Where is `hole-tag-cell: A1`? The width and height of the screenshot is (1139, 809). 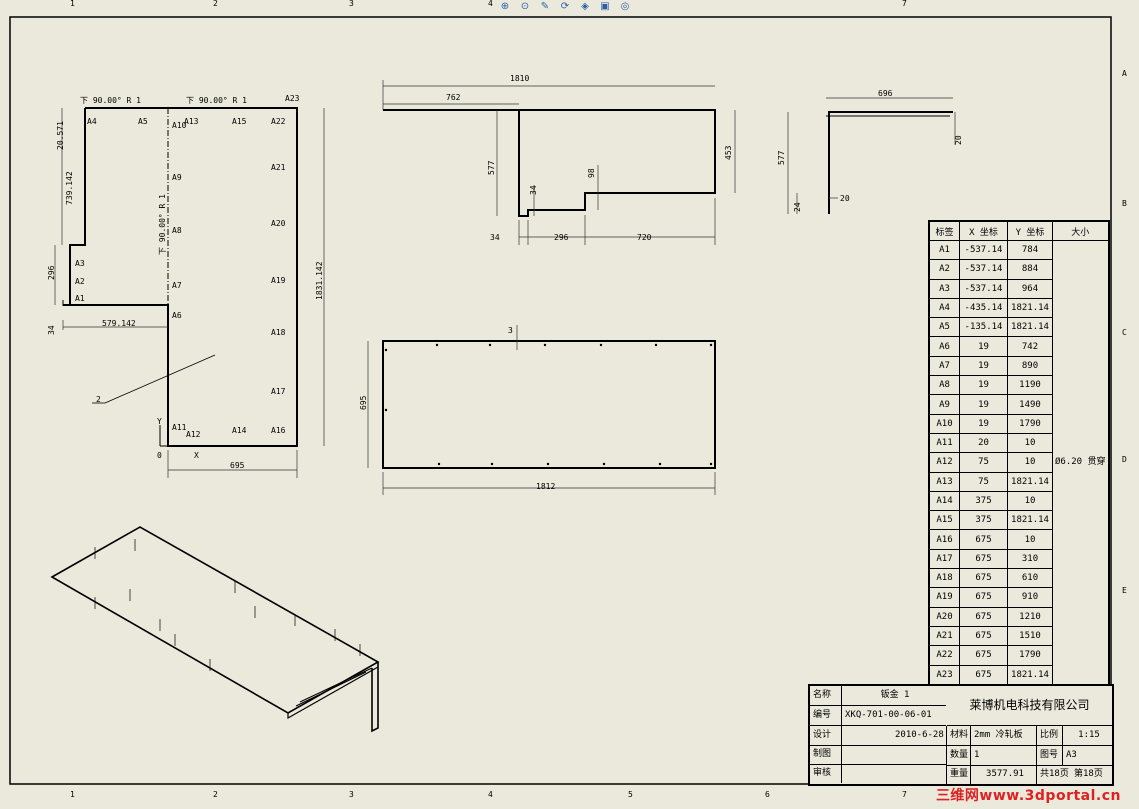 hole-tag-cell: A1 is located at coordinates (944, 250).